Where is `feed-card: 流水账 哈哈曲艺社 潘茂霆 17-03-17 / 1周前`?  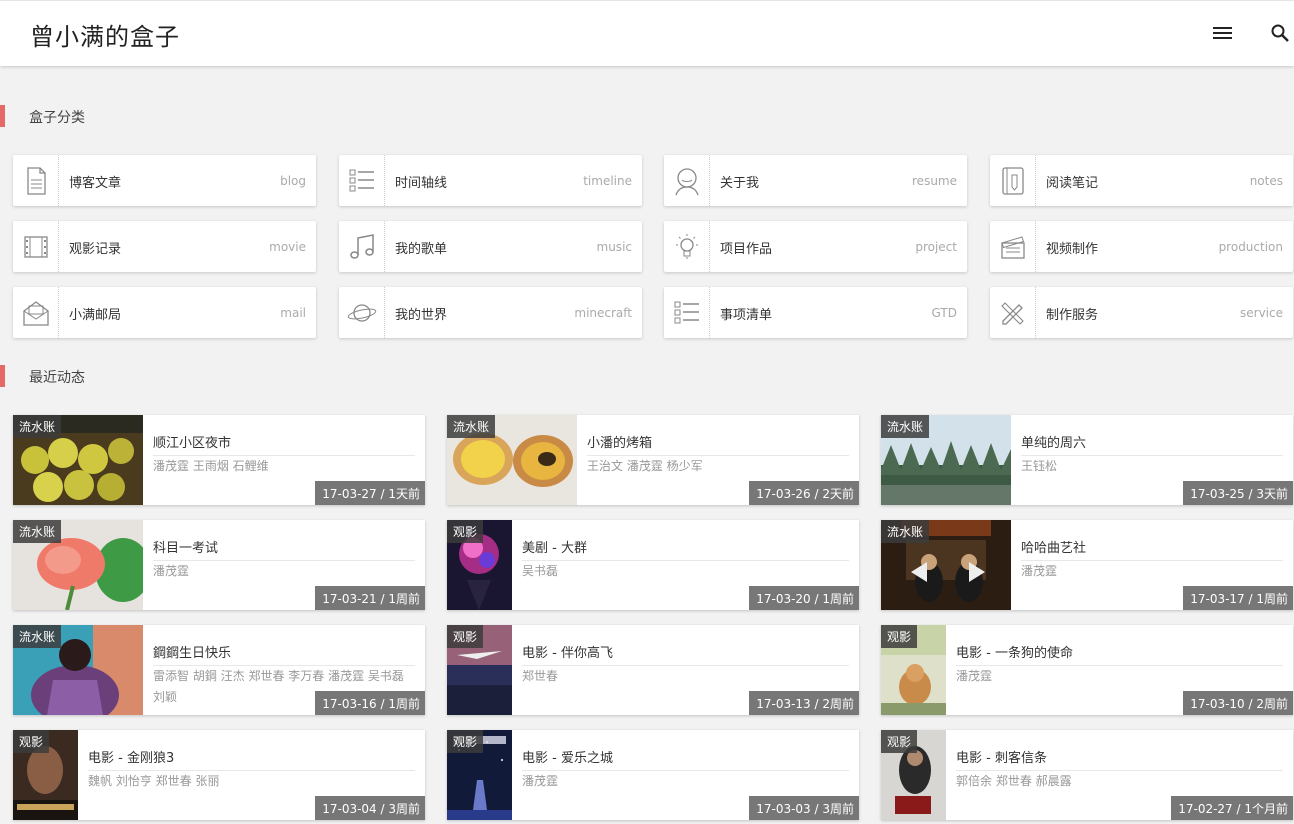
feed-card: 流水账 哈哈曲艺社 潘茂霆 17-03-17 / 1周前 is located at coordinates (1087, 565).